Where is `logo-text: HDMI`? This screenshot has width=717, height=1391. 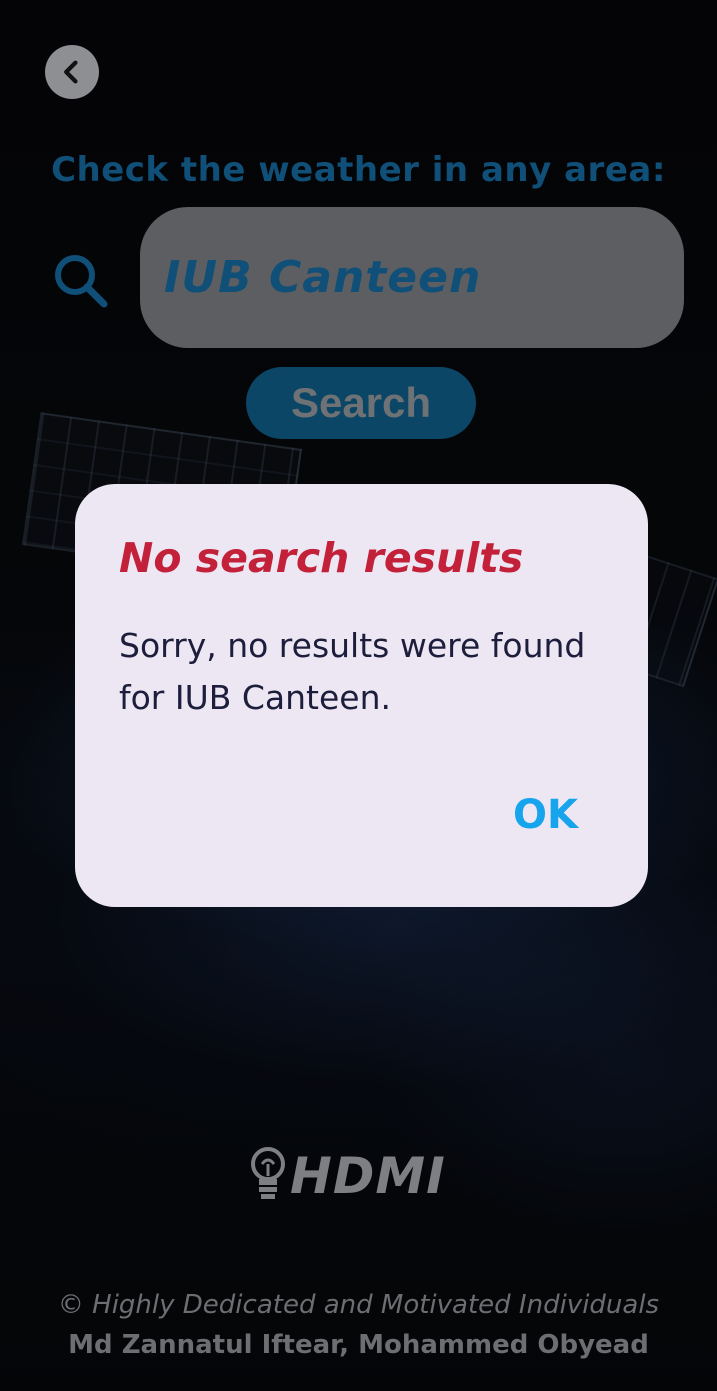
logo-text: HDMI is located at coordinates (368, 1176).